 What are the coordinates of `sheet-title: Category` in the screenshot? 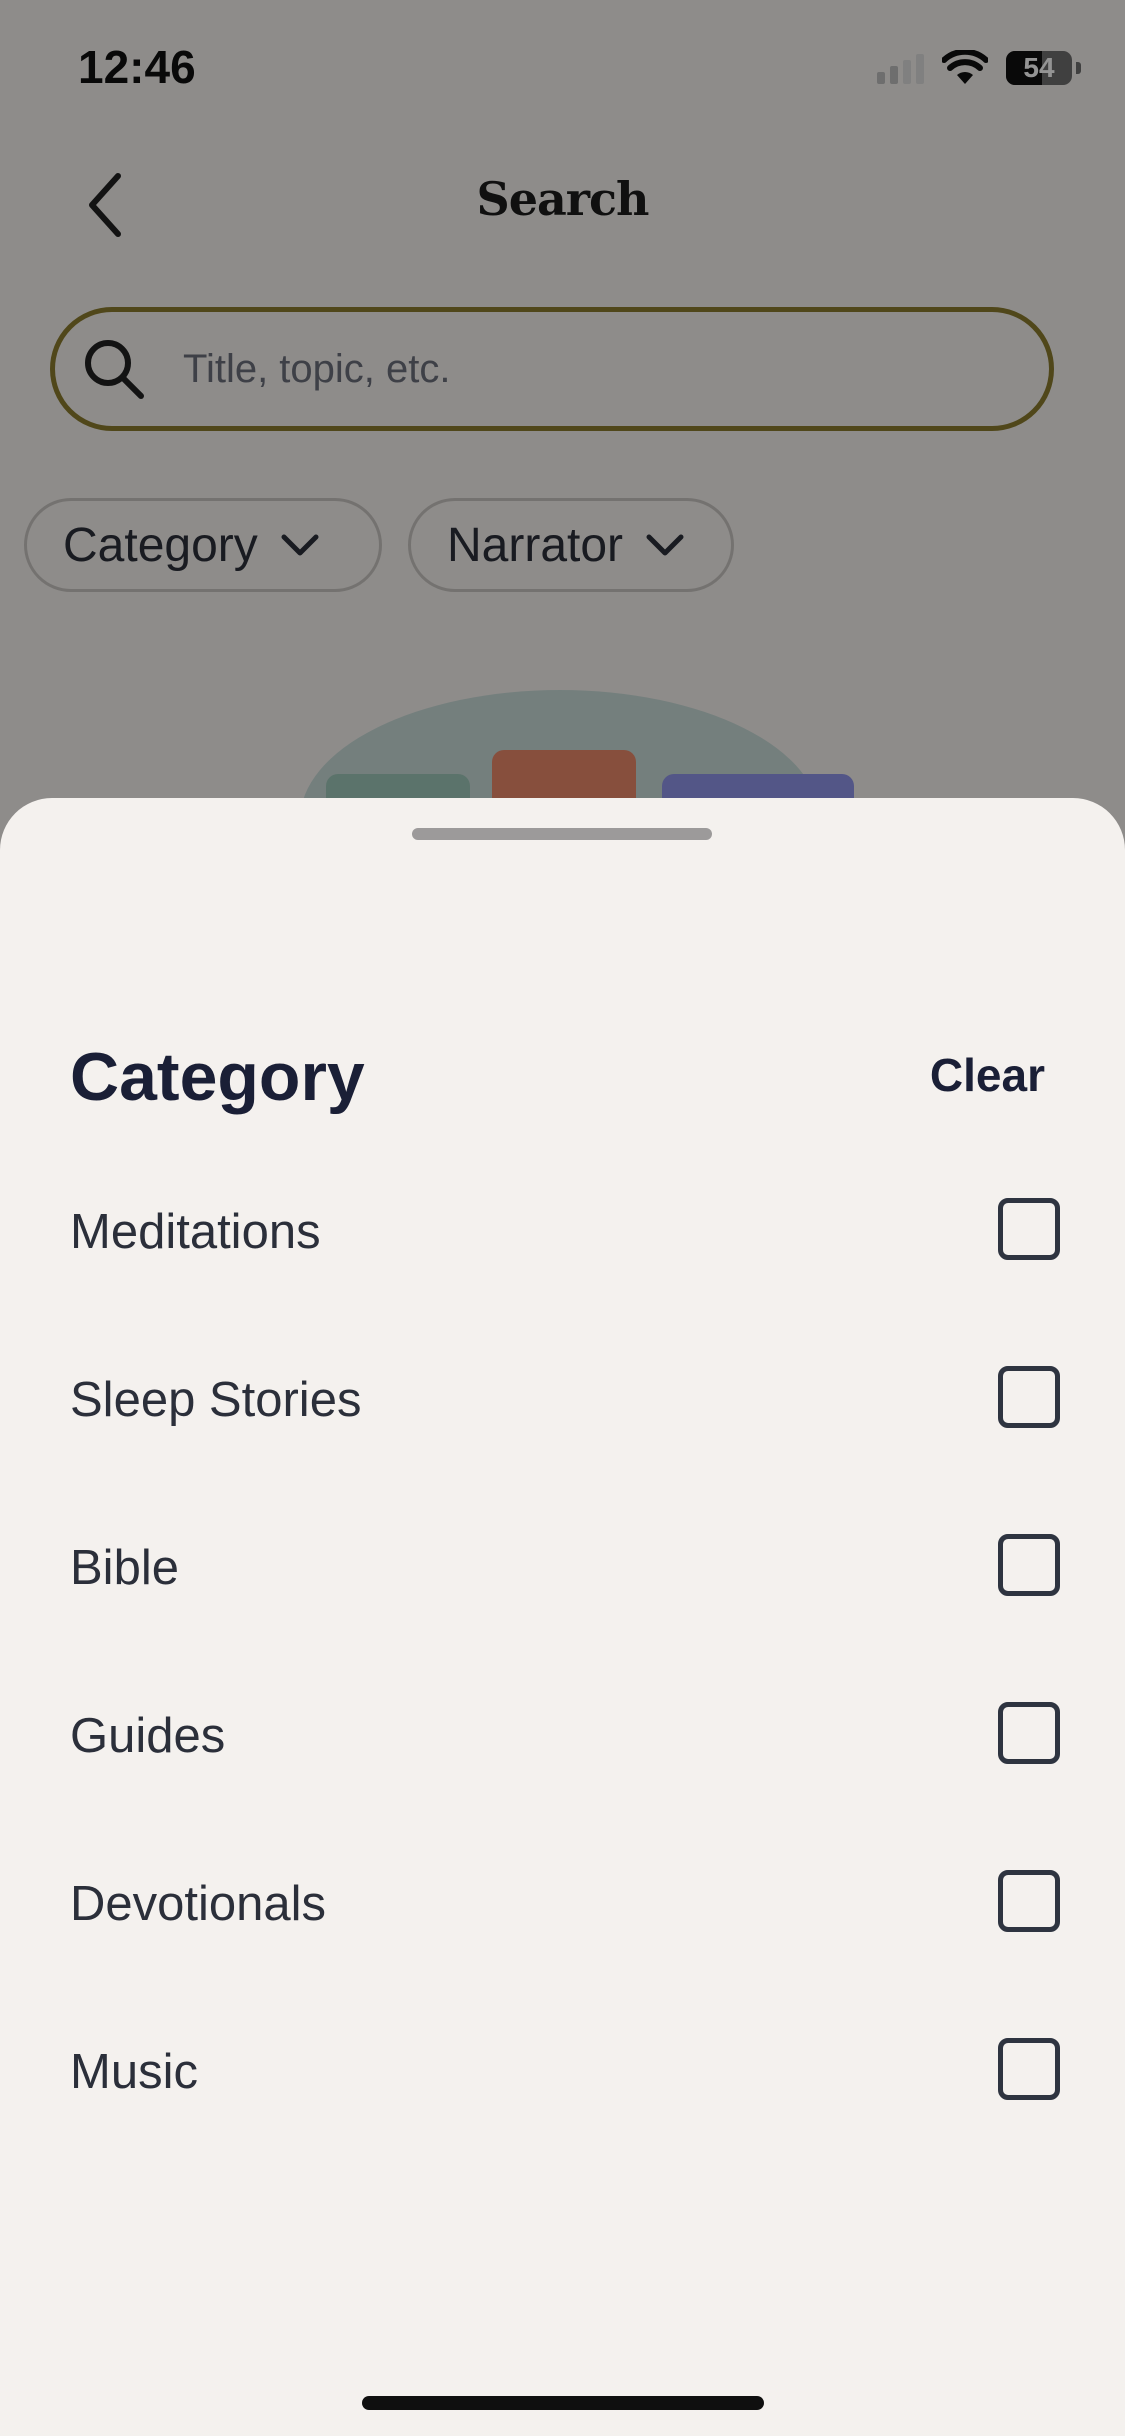 It's located at (217, 1077).